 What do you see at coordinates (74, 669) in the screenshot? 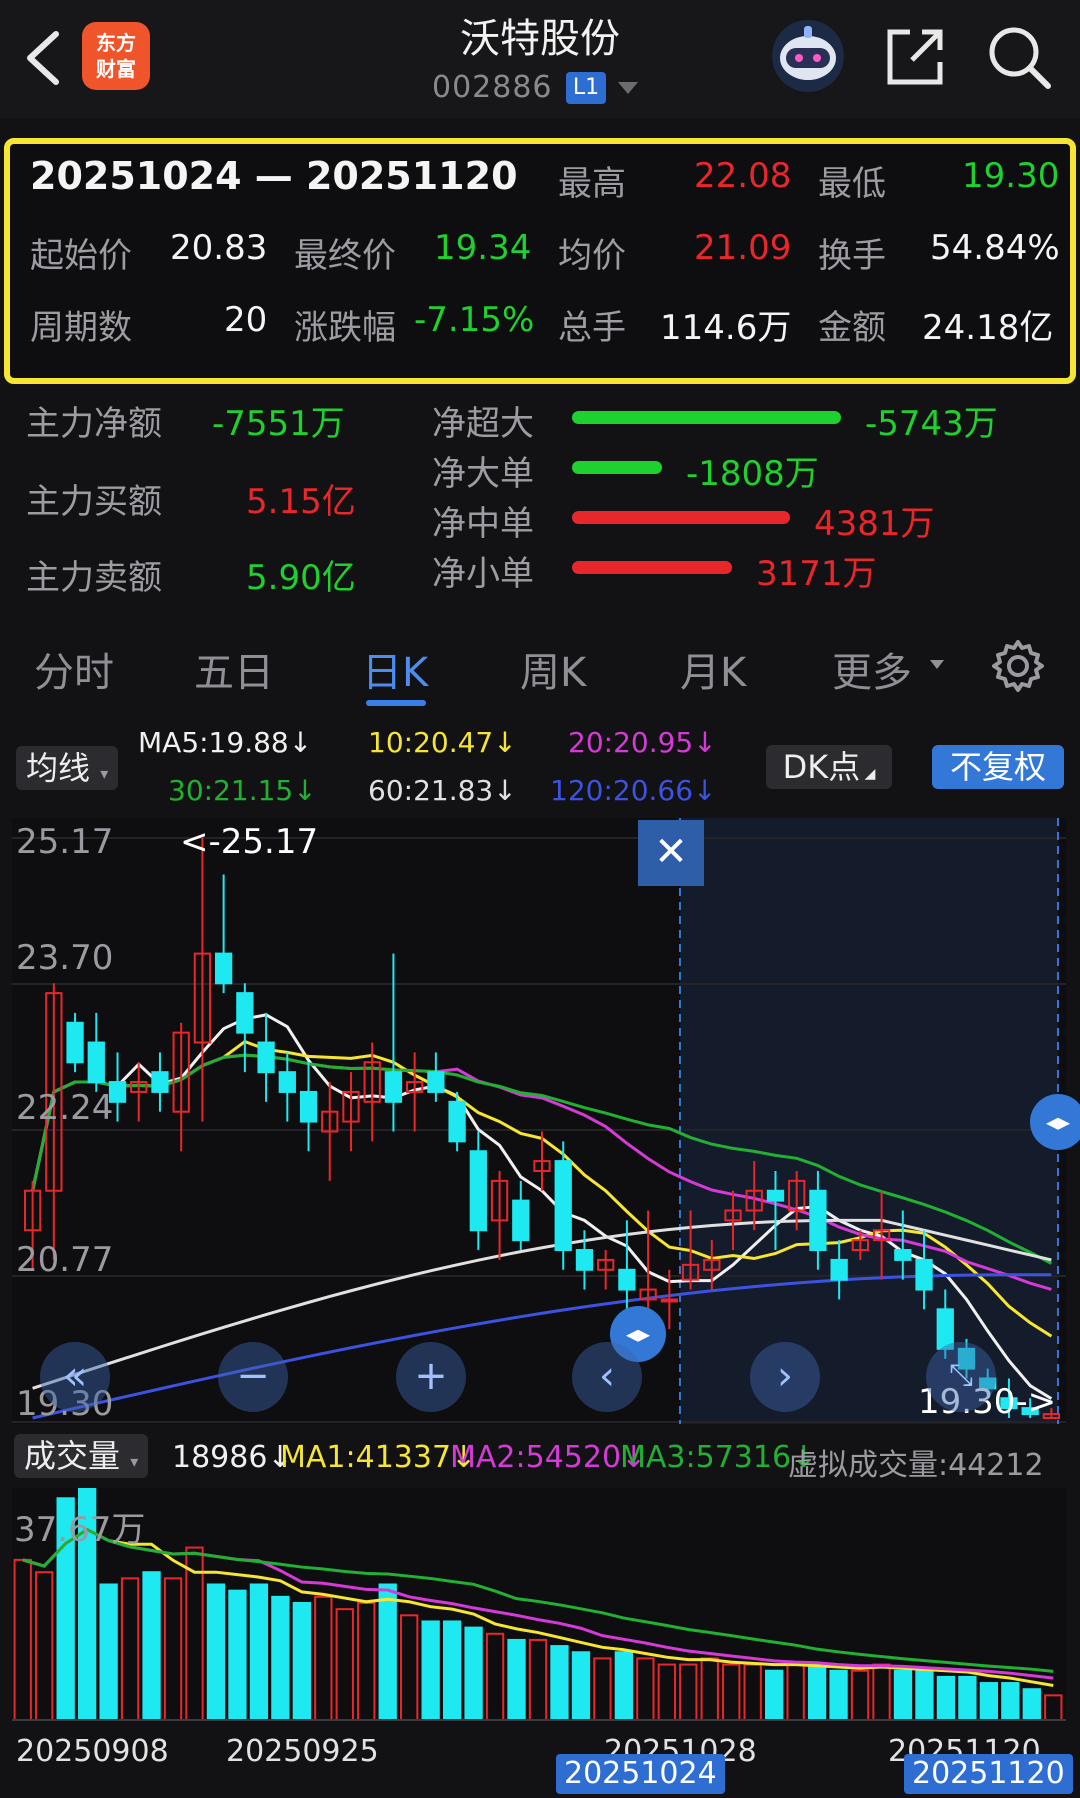
I see `tab-intraday: 分时` at bounding box center [74, 669].